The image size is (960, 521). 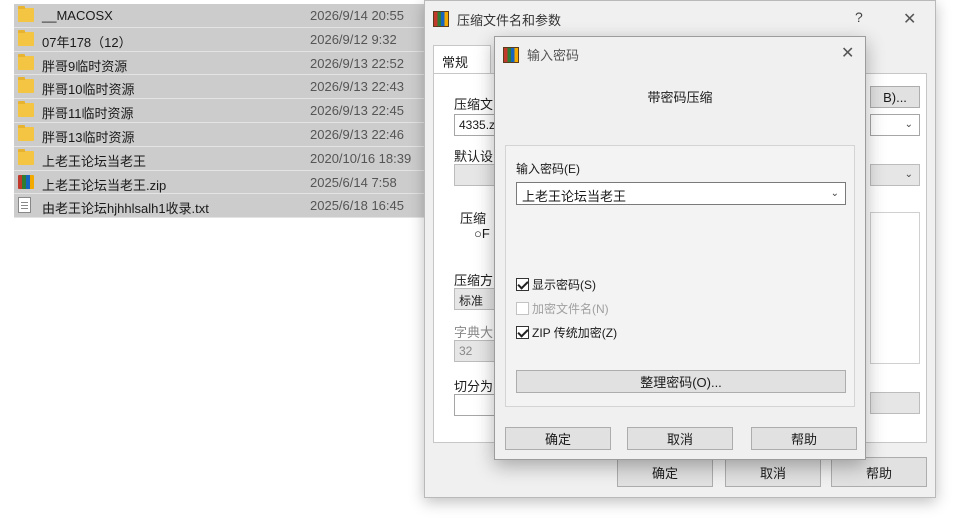 I want to click on file-date: 2025/6/18 16:45, so click(x=357, y=206).